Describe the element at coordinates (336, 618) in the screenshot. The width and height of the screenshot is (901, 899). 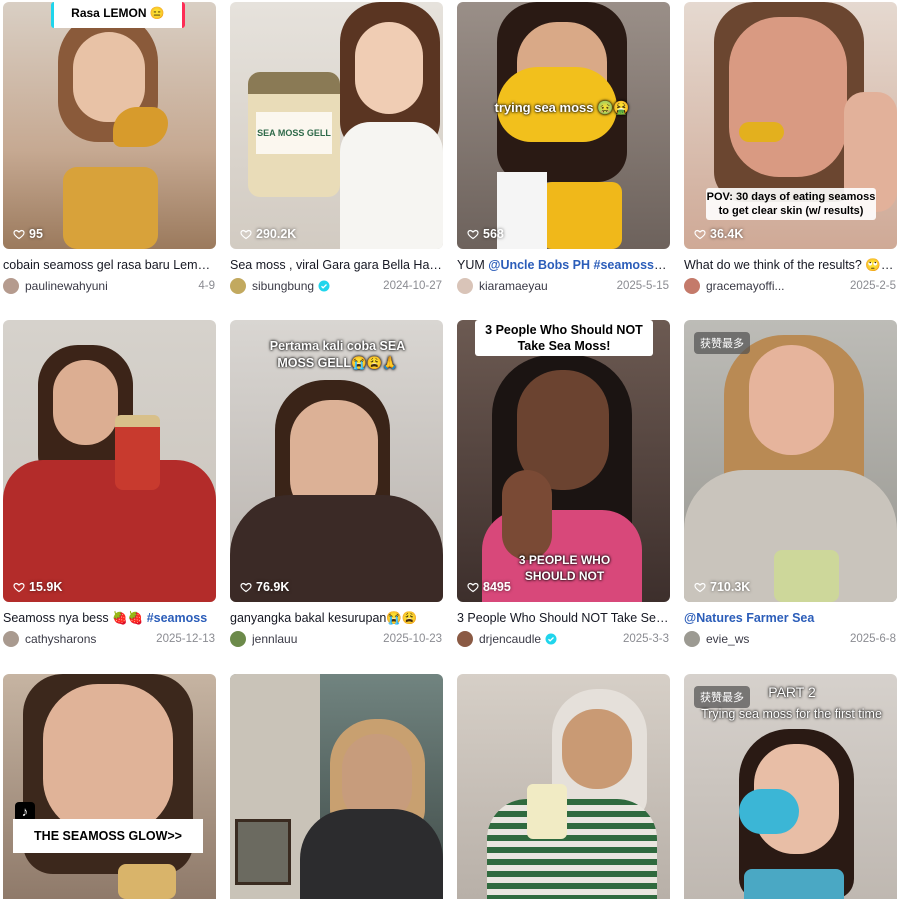
I see `video-caption: ganyangka bakal kesurupan😭😩` at that location.